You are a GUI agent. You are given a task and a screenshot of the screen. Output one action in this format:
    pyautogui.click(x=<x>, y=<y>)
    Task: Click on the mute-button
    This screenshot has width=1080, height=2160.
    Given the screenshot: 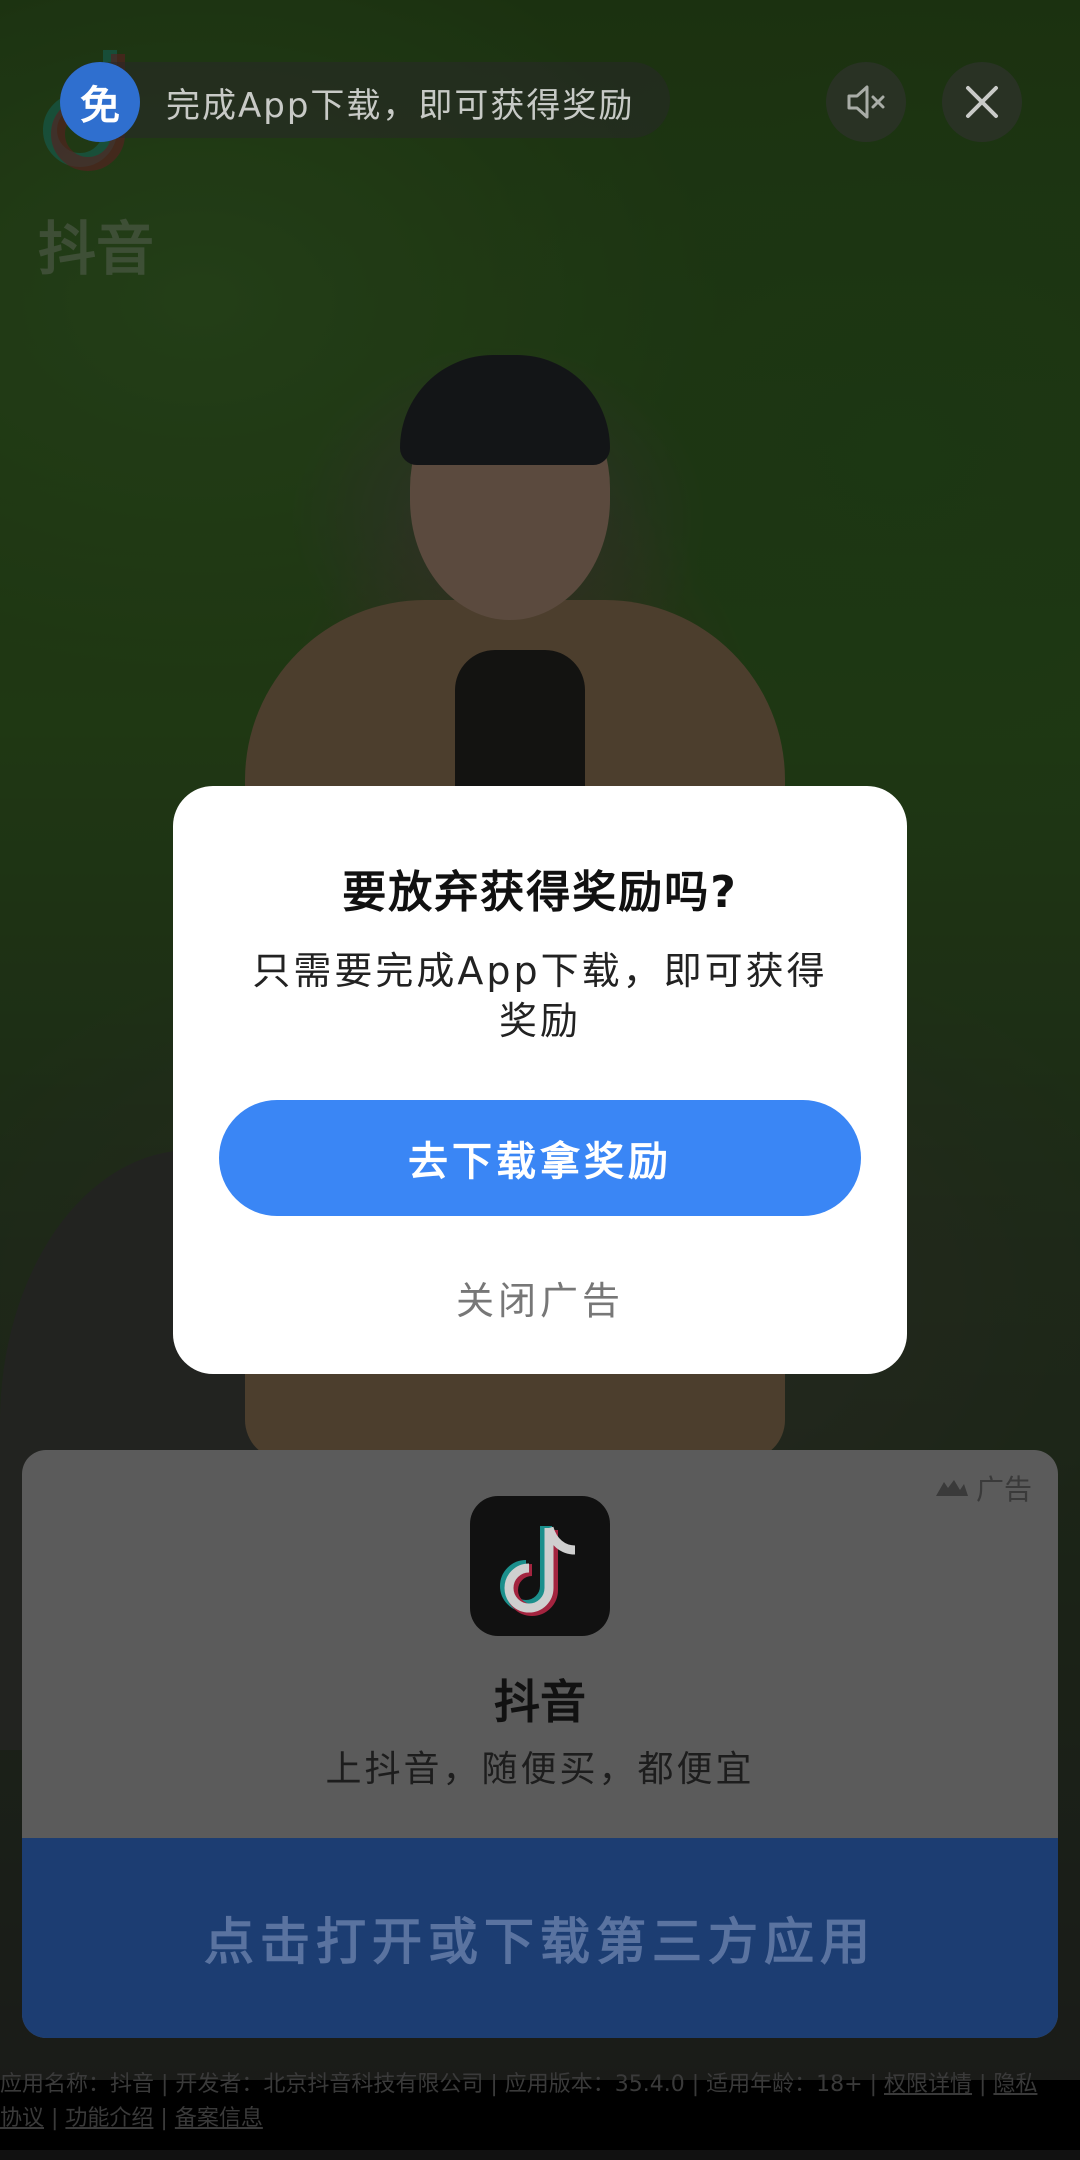 What is the action you would take?
    pyautogui.click(x=866, y=102)
    